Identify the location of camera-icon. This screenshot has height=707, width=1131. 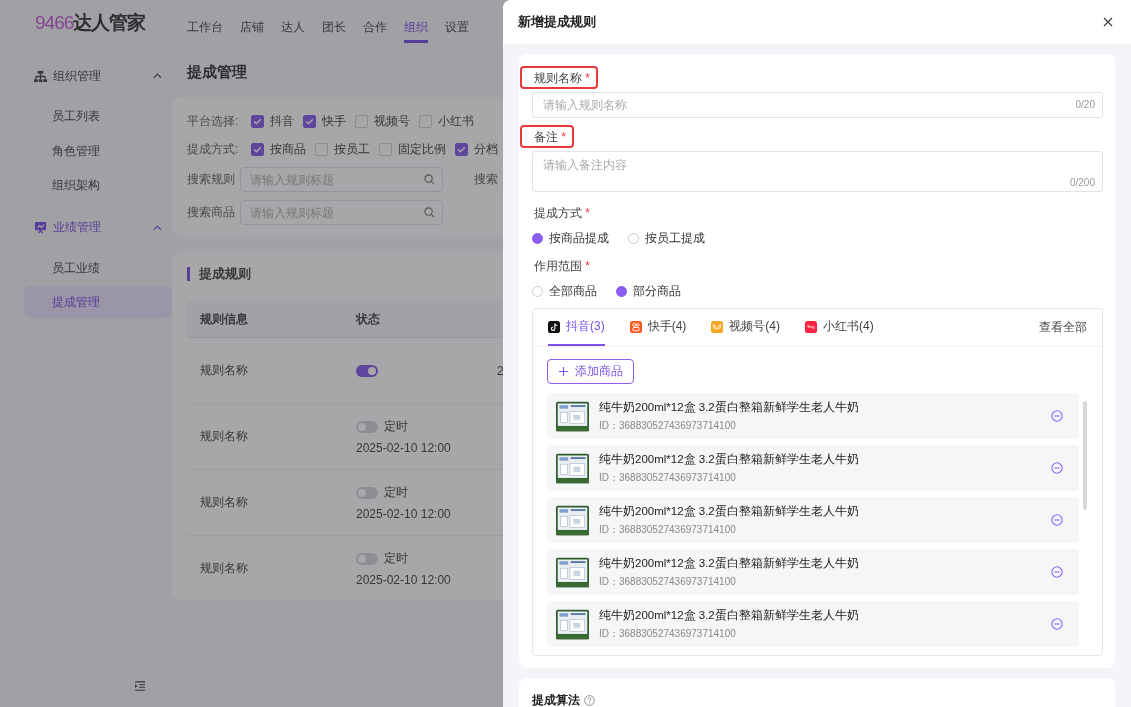
(635, 326).